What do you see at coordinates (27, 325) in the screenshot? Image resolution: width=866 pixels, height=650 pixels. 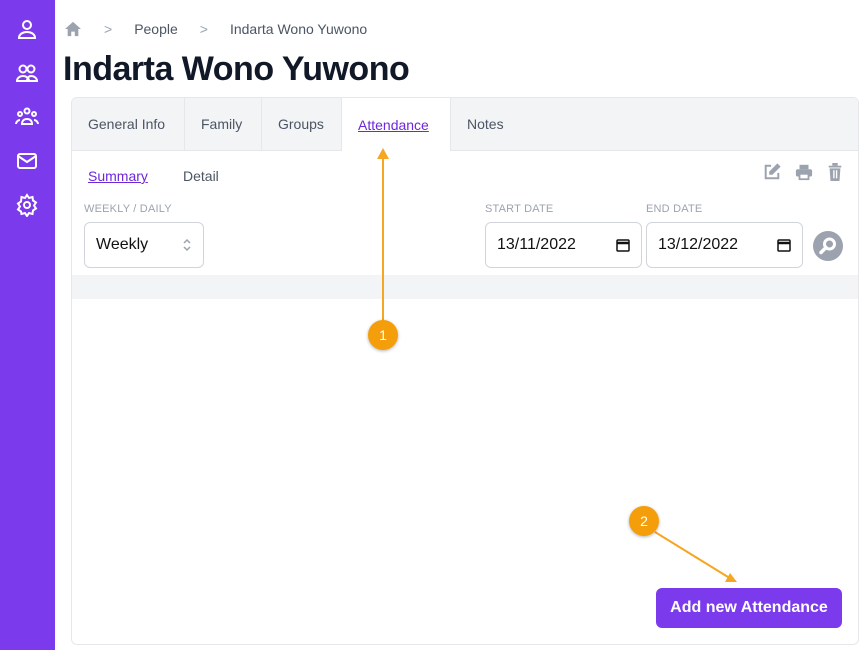 I see `sidebar` at bounding box center [27, 325].